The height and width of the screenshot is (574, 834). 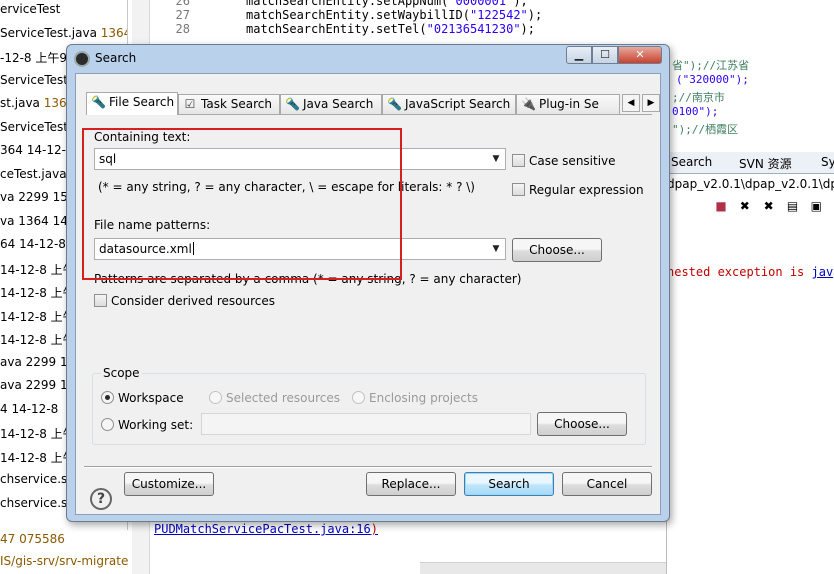 I want to click on file-name-patterns-label: File name patterns:, so click(x=152, y=225).